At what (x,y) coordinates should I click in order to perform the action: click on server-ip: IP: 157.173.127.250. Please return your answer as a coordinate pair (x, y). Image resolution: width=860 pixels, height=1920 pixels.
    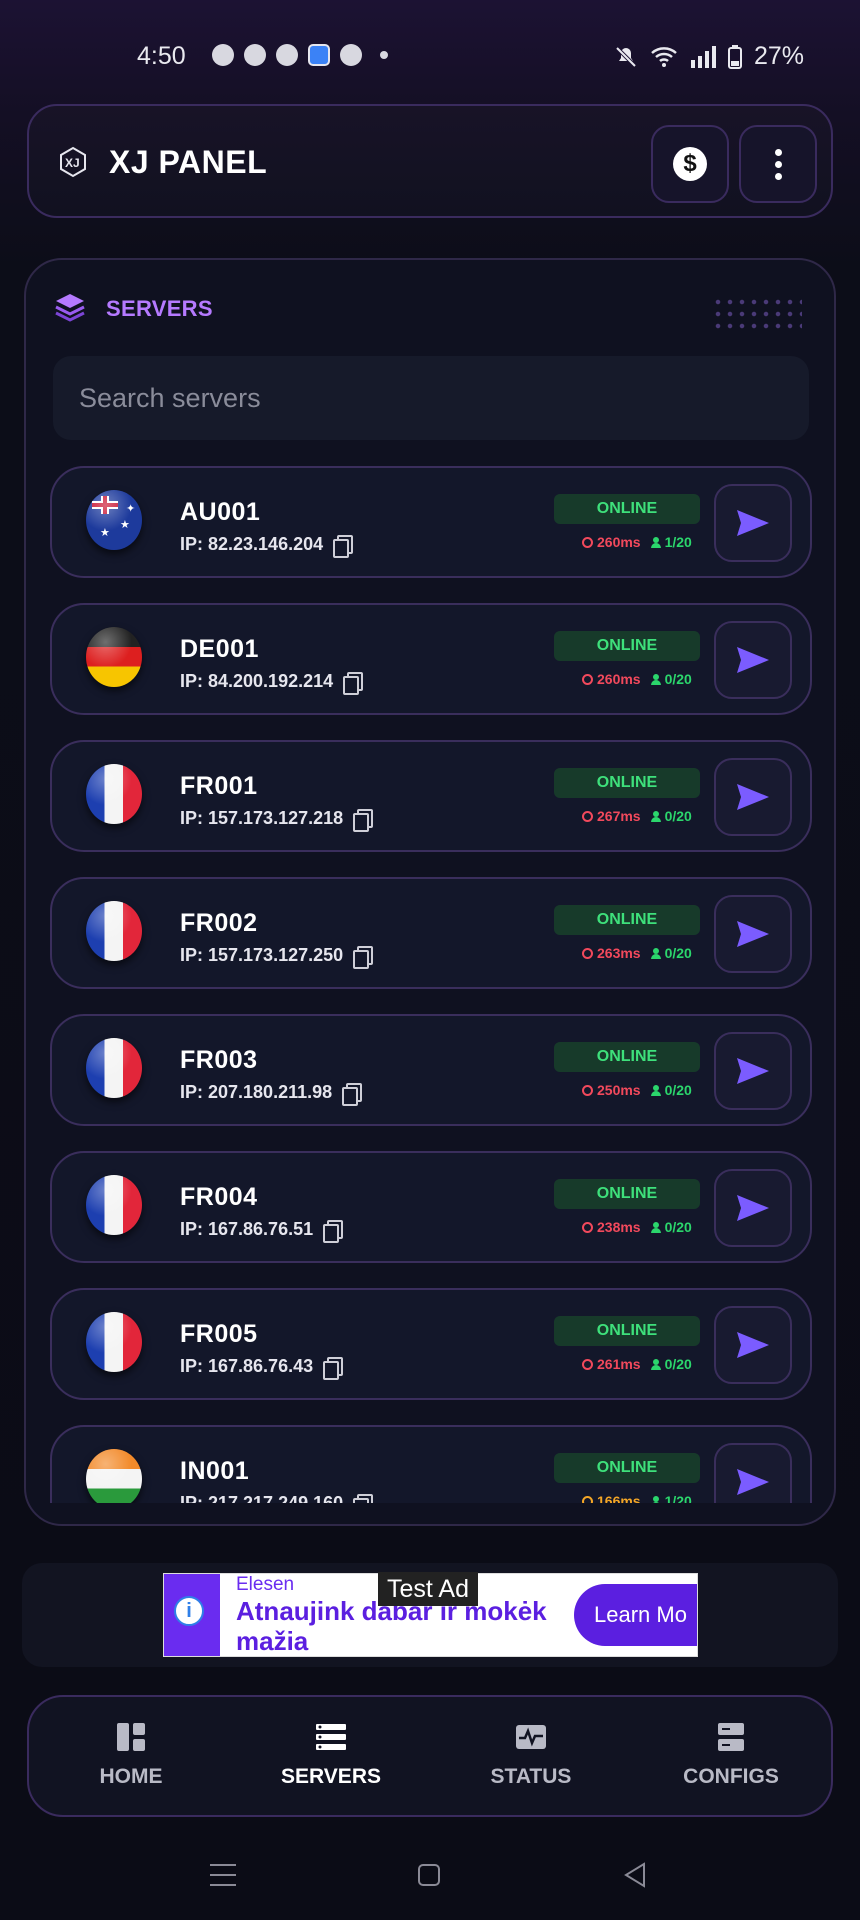
    Looking at the image, I should click on (277, 957).